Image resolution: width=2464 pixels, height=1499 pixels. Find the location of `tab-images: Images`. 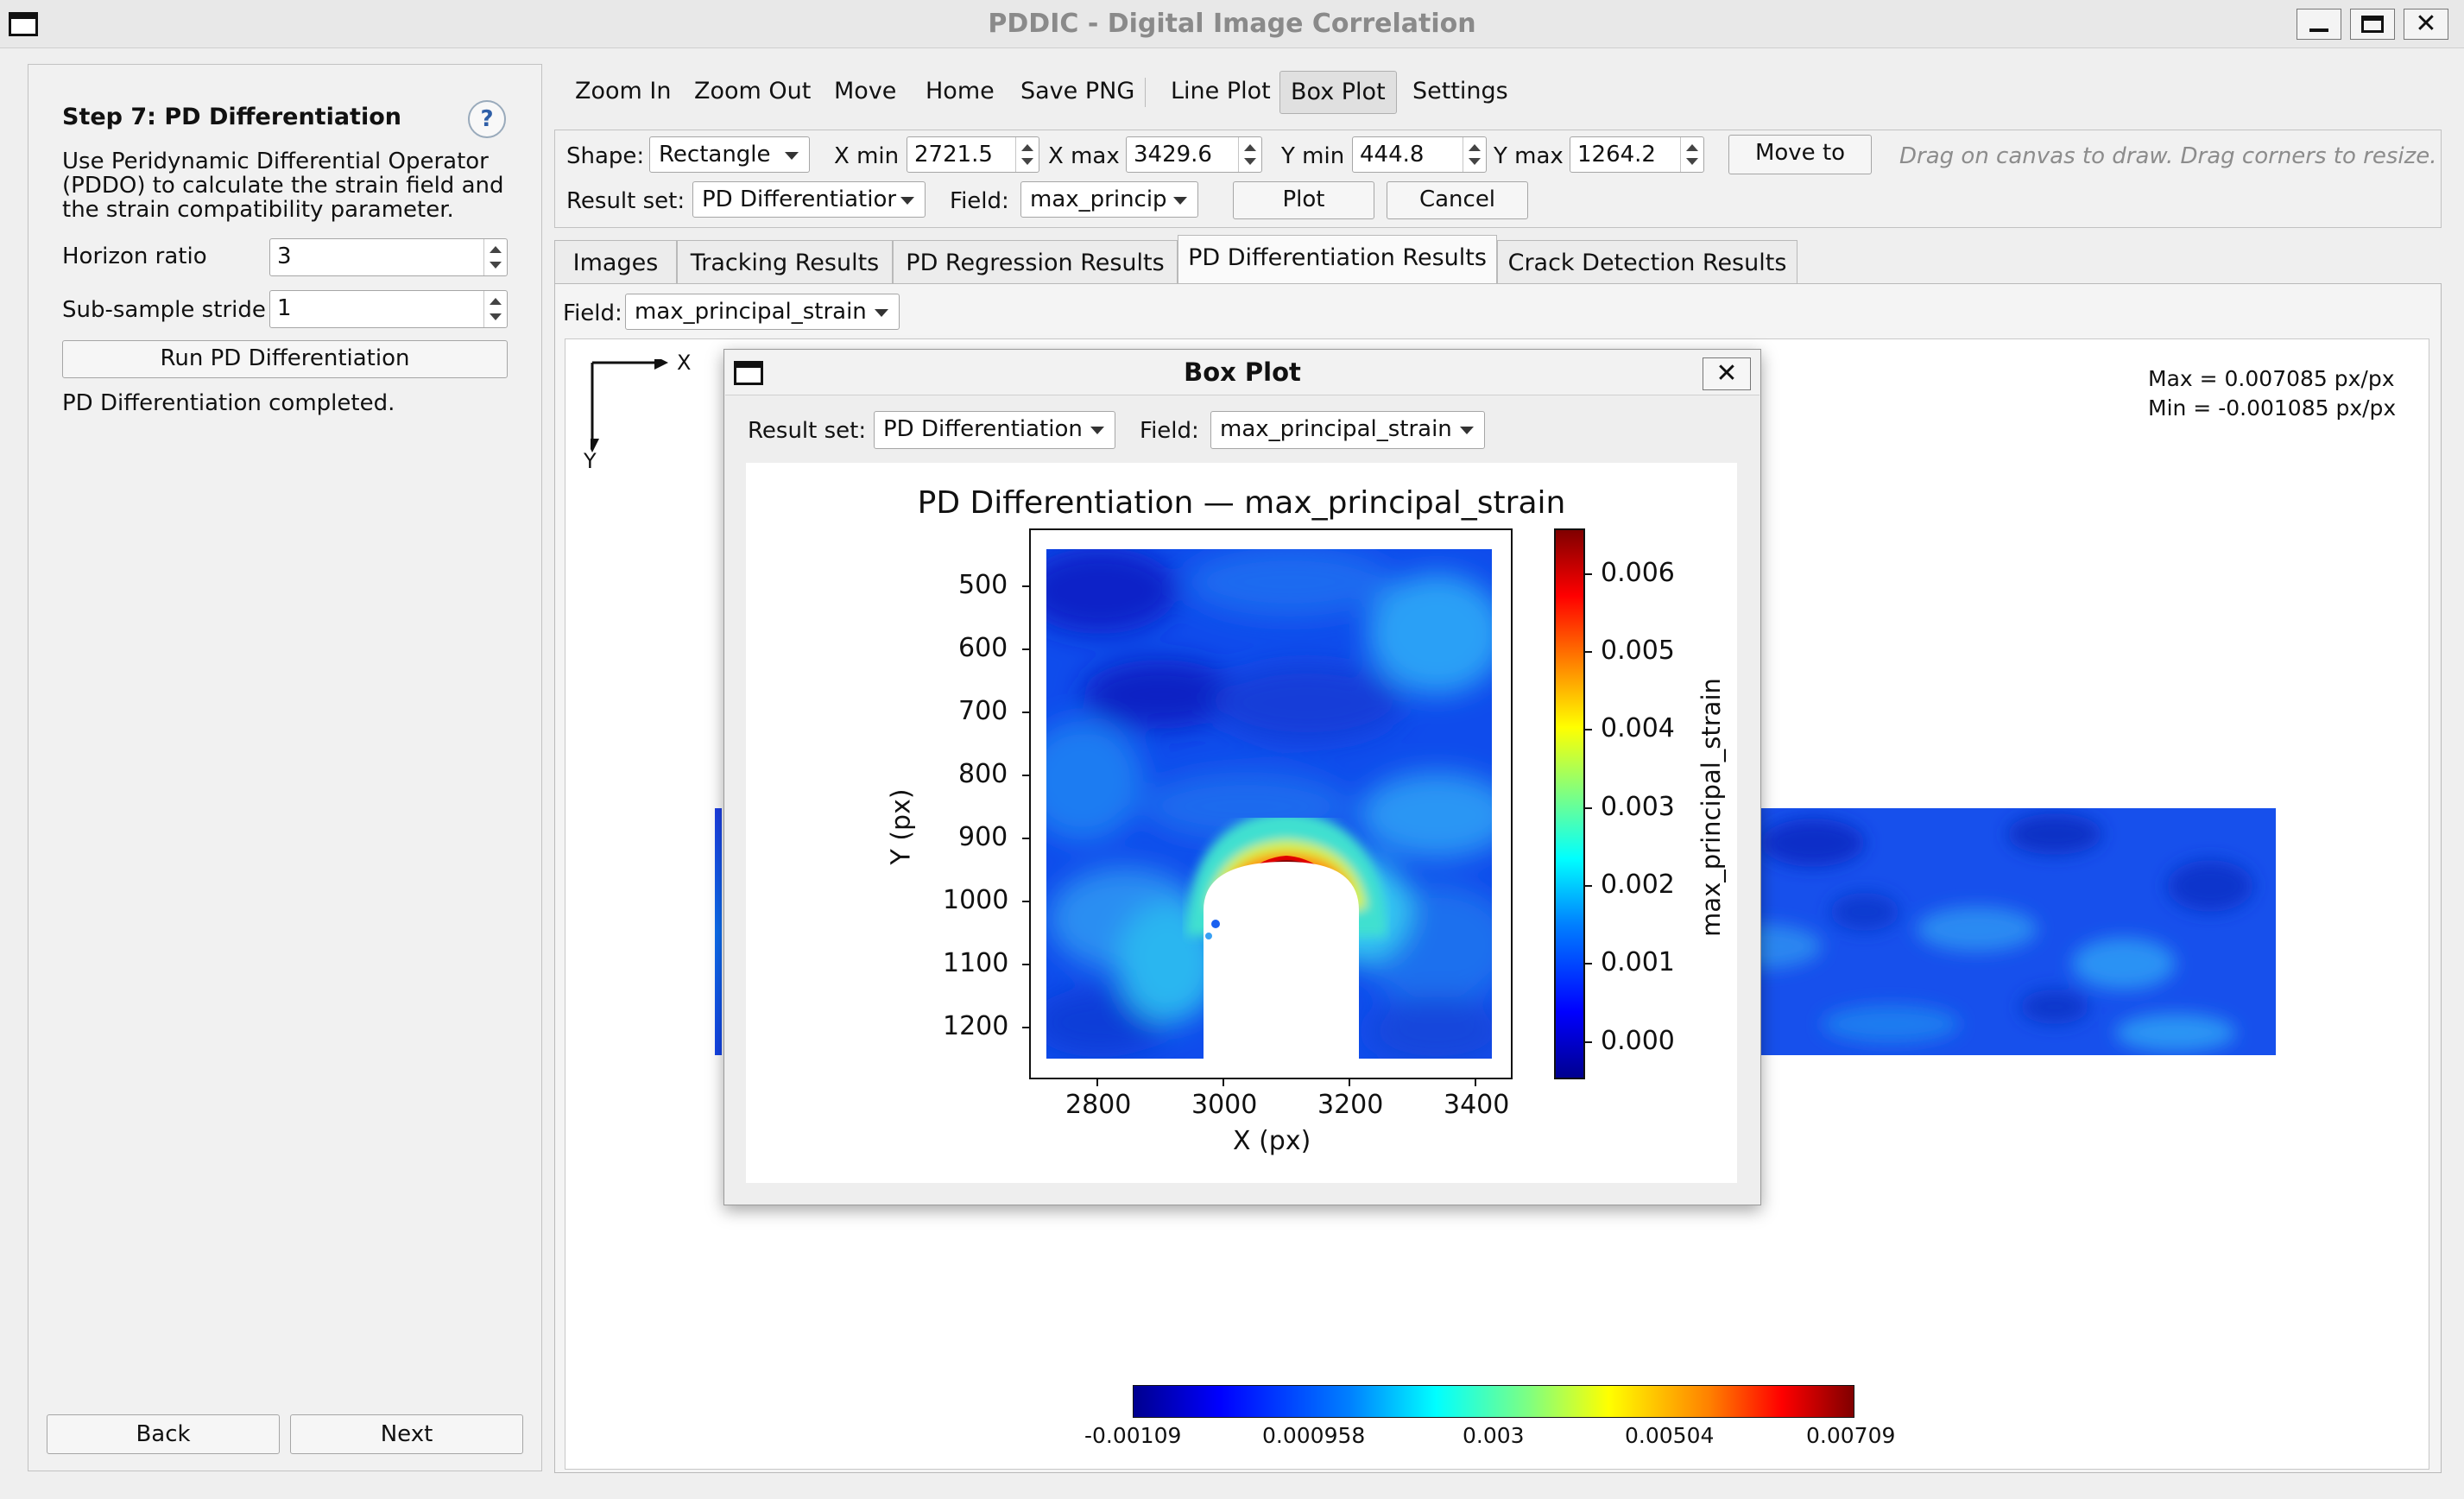

tab-images: Images is located at coordinates (615, 262).